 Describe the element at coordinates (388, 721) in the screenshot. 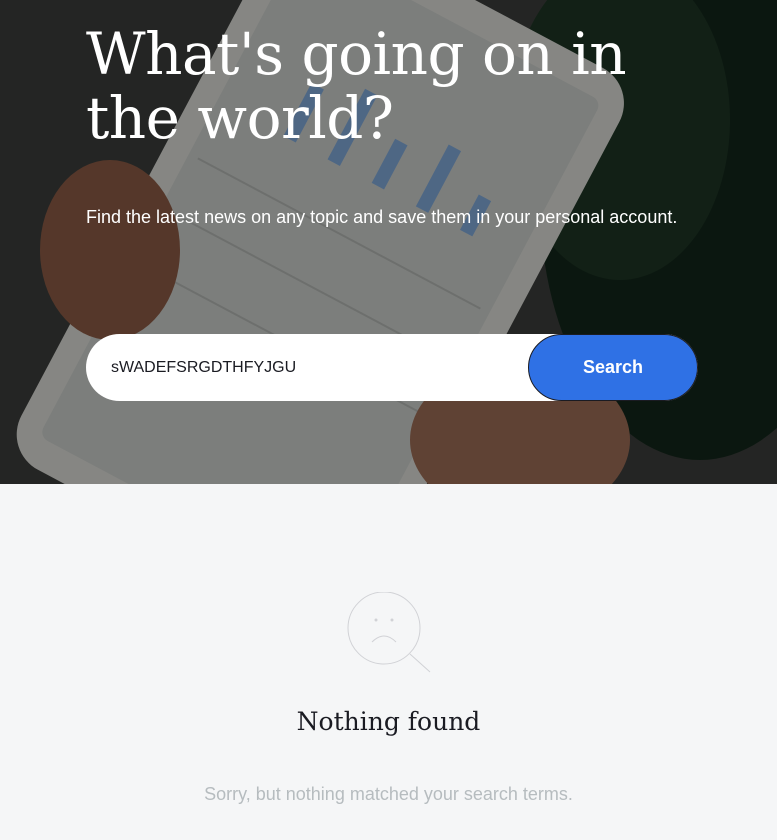

I see `not-found-title: Nothing found` at that location.